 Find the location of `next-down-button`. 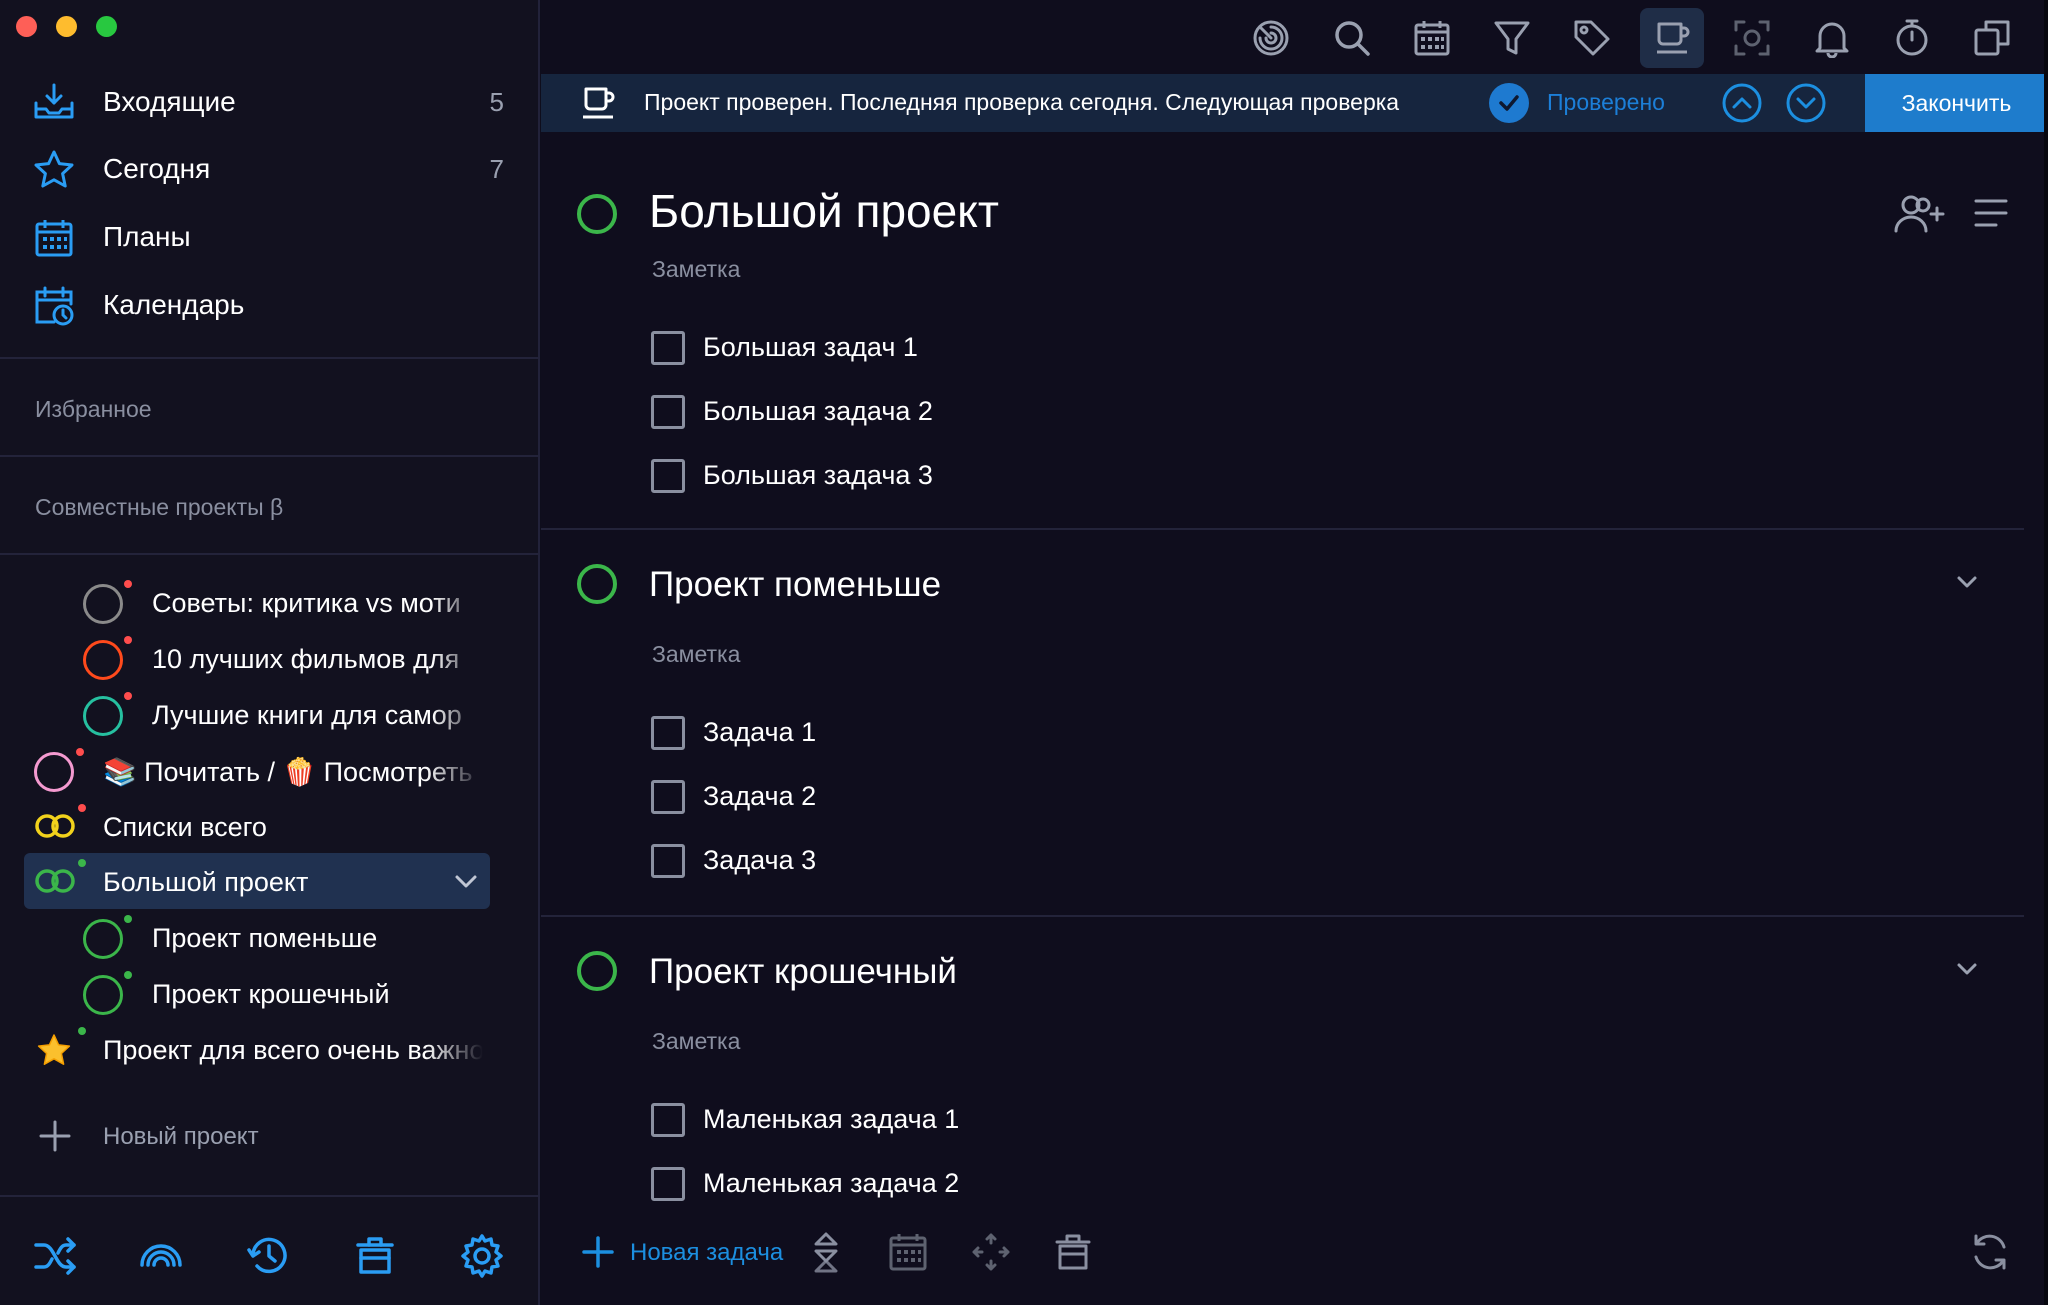

next-down-button is located at coordinates (1806, 103).